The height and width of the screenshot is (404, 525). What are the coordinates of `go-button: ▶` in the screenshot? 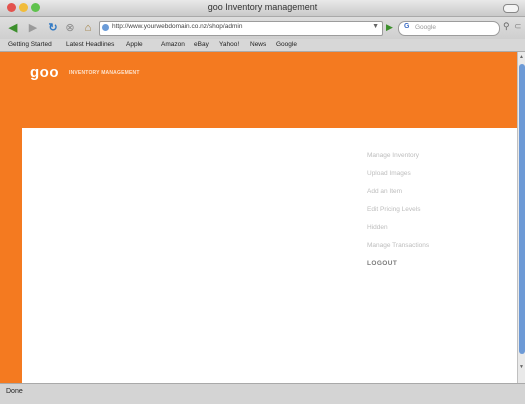 It's located at (389, 27).